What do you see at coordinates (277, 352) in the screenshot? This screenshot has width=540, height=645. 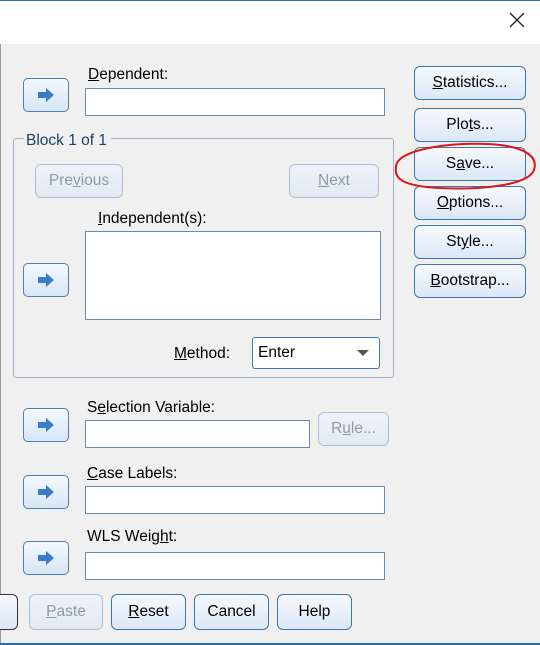 I see `method-selected-value: Enter` at bounding box center [277, 352].